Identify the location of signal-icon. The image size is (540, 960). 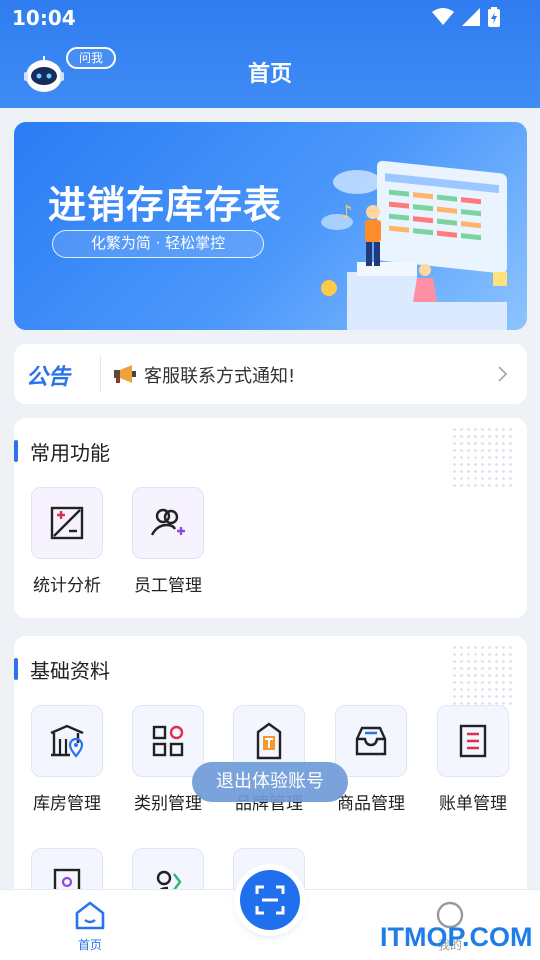
(471, 17).